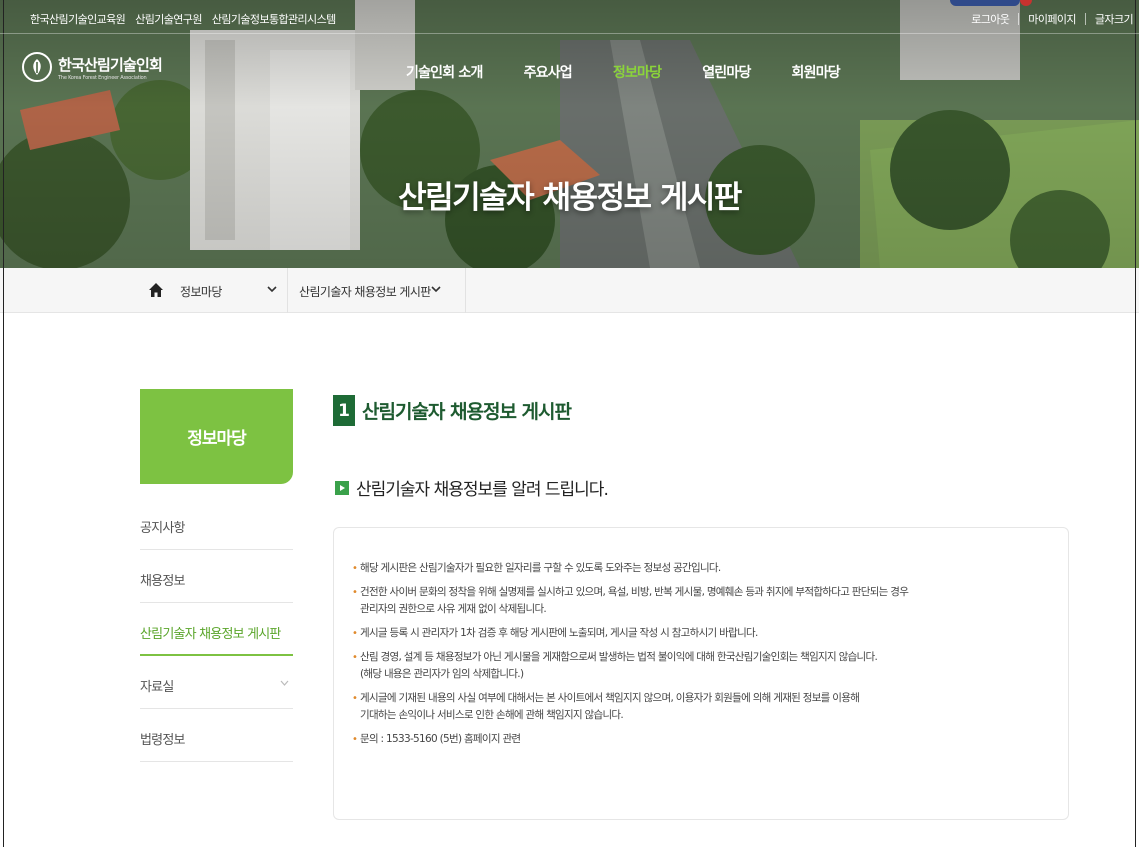  I want to click on sidebar-item-recruit-board: 산림기술자 채용정보 게시판, so click(216, 629).